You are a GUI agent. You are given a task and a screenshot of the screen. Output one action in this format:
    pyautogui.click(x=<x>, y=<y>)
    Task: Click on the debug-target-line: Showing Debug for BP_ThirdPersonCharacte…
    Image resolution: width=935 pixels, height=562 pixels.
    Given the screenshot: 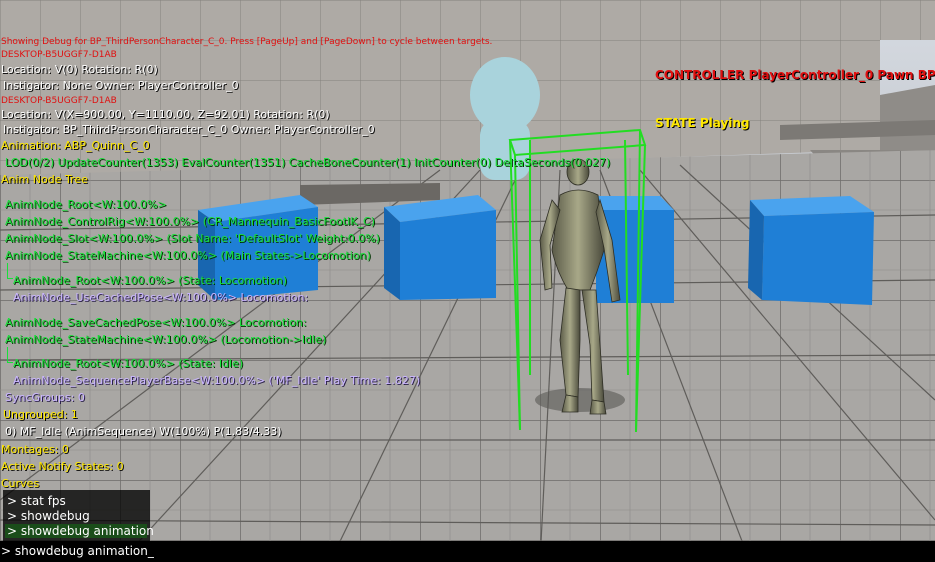 What is the action you would take?
    pyautogui.click(x=247, y=42)
    